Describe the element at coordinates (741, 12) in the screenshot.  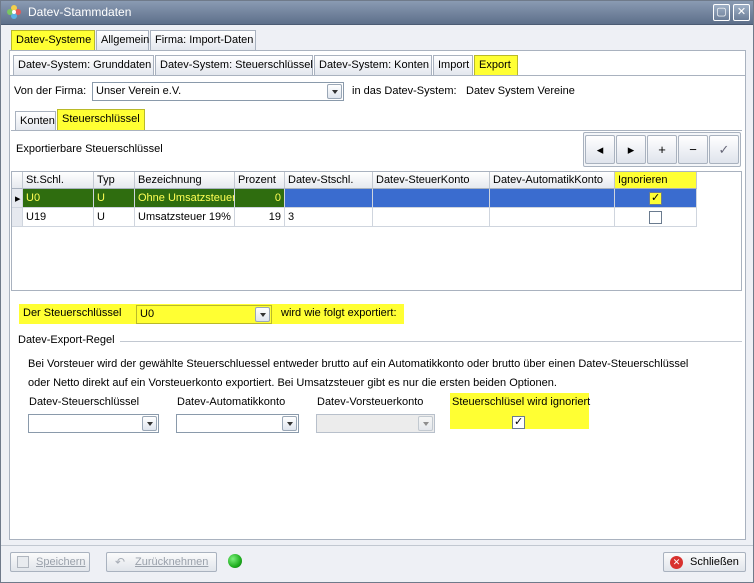
I see `close-window-button: ✕` at that location.